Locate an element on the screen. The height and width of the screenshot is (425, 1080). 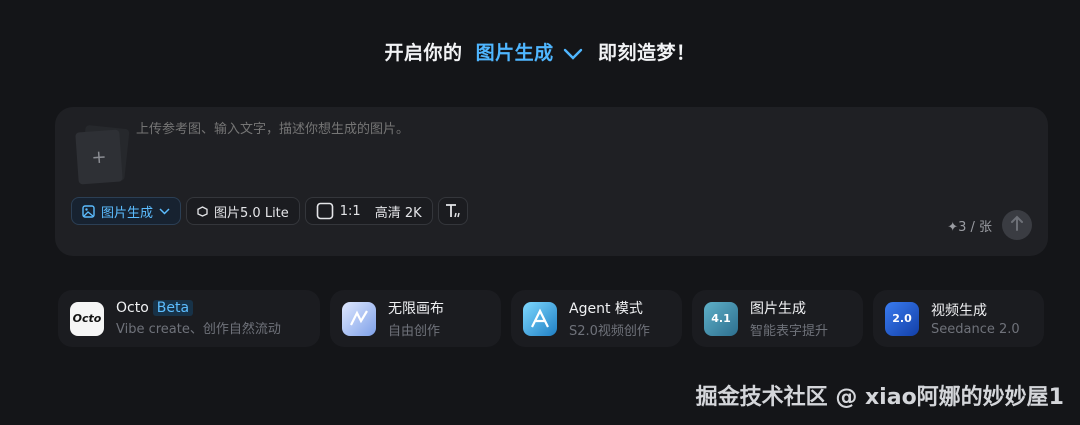
mode-label: 图片生成 is located at coordinates (127, 213).